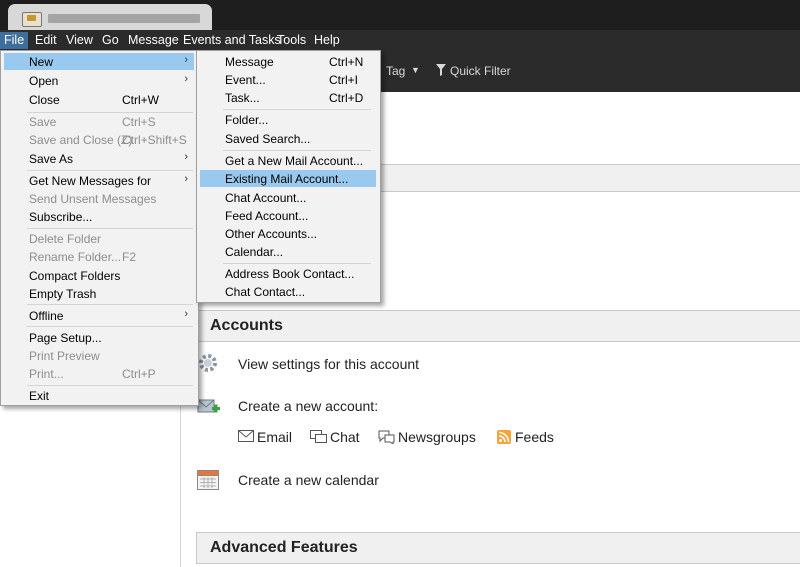 This screenshot has height=567, width=800. Describe the element at coordinates (99, 293) in the screenshot. I see `file-menu-item-empty-trash: Empty Trash` at that location.